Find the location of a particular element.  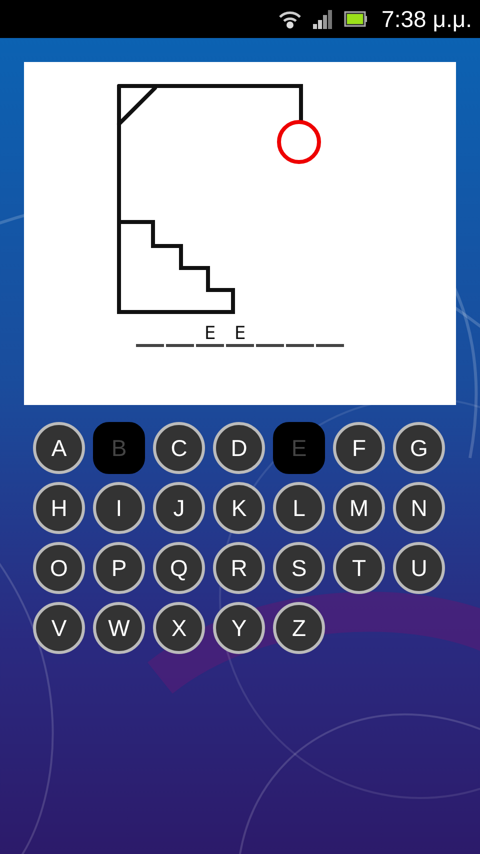

letter-key: M is located at coordinates (359, 508).